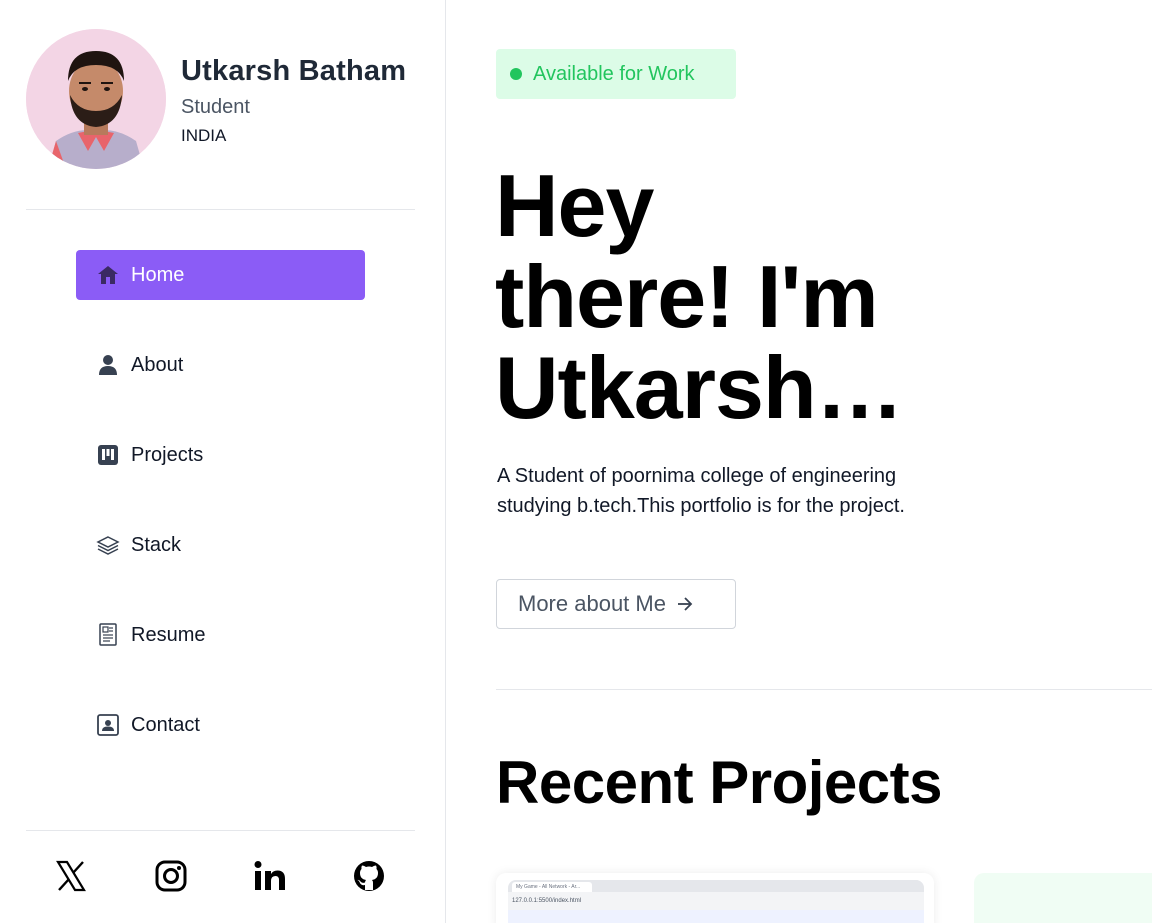  Describe the element at coordinates (719, 782) in the screenshot. I see `section-title: Recent Projects` at that location.